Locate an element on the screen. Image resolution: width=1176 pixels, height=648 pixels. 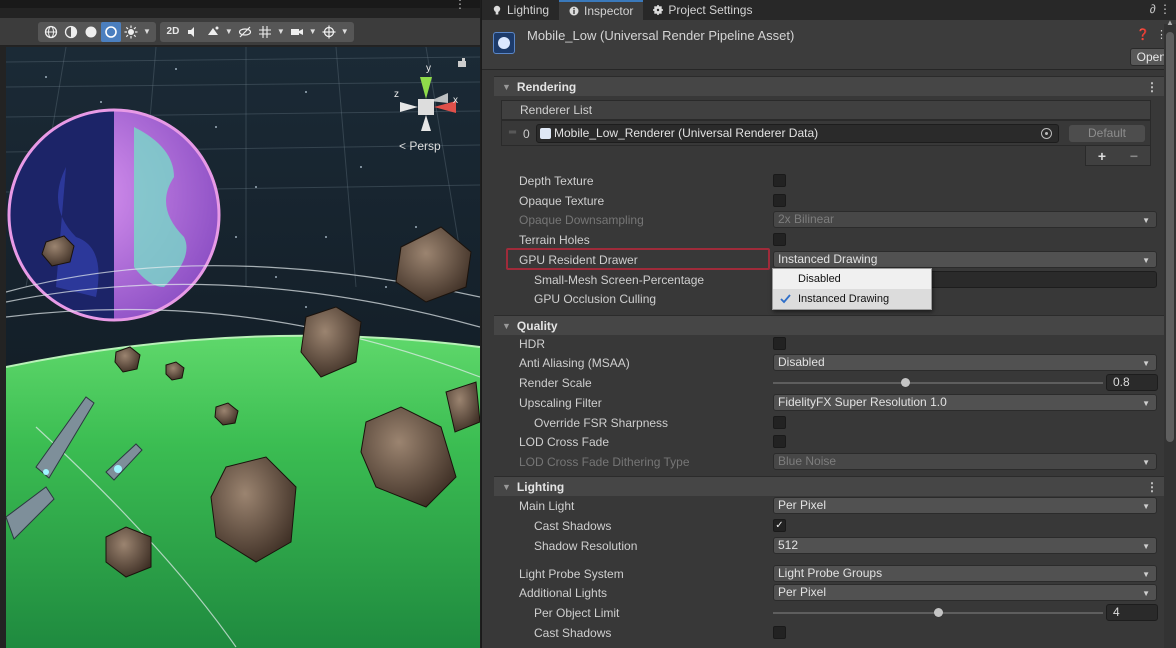
hidden-objects-icon is located at coordinates (245, 32).